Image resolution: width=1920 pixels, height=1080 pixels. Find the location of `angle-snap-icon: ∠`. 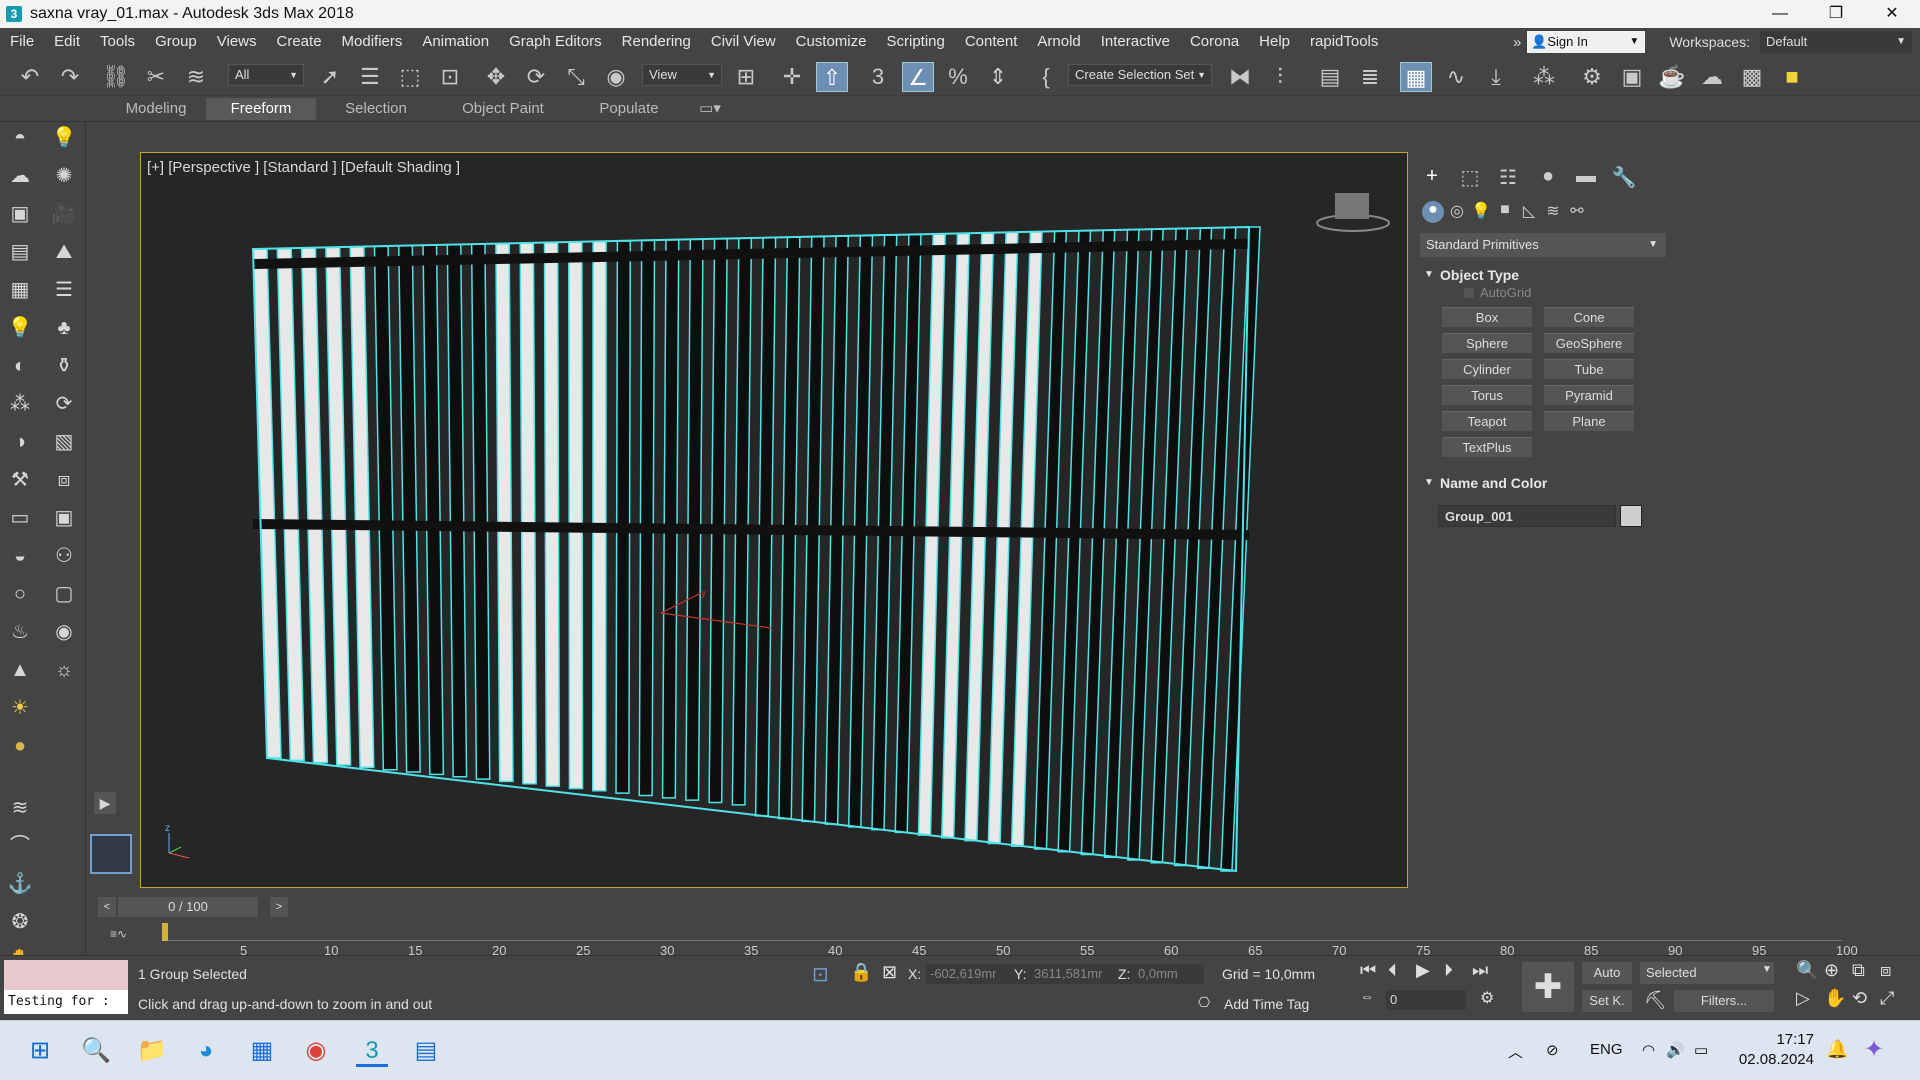

angle-snap-icon: ∠ is located at coordinates (918, 77).